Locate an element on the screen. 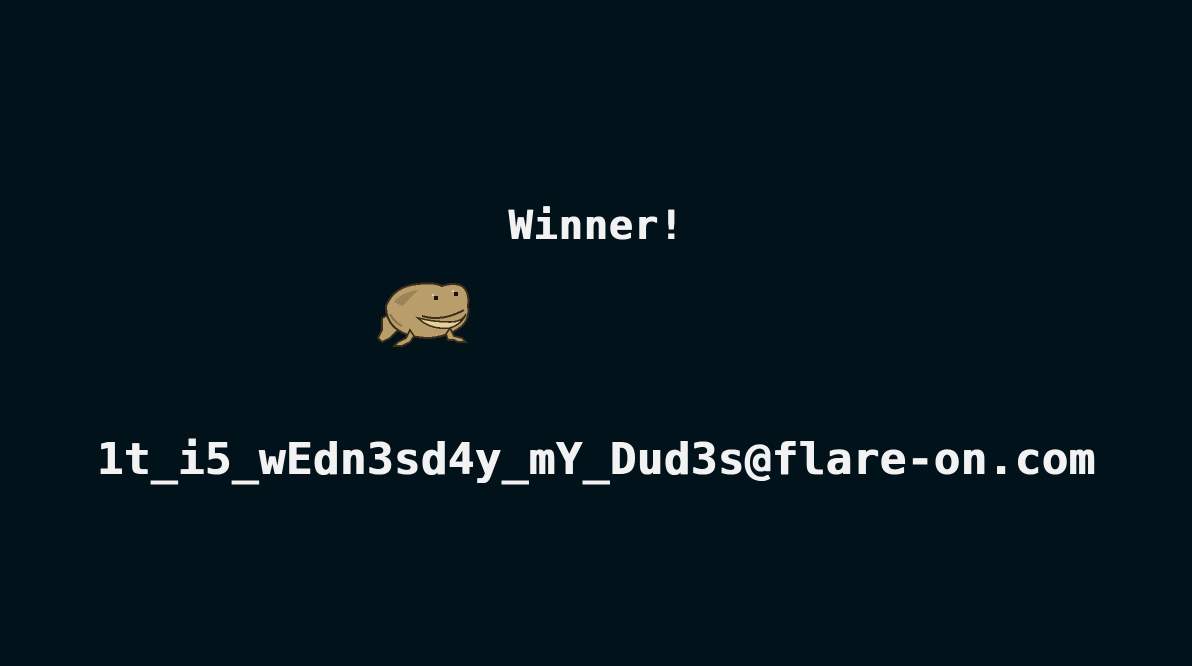 The width and height of the screenshot is (1192, 666). frog-sprite-icon is located at coordinates (423, 314).